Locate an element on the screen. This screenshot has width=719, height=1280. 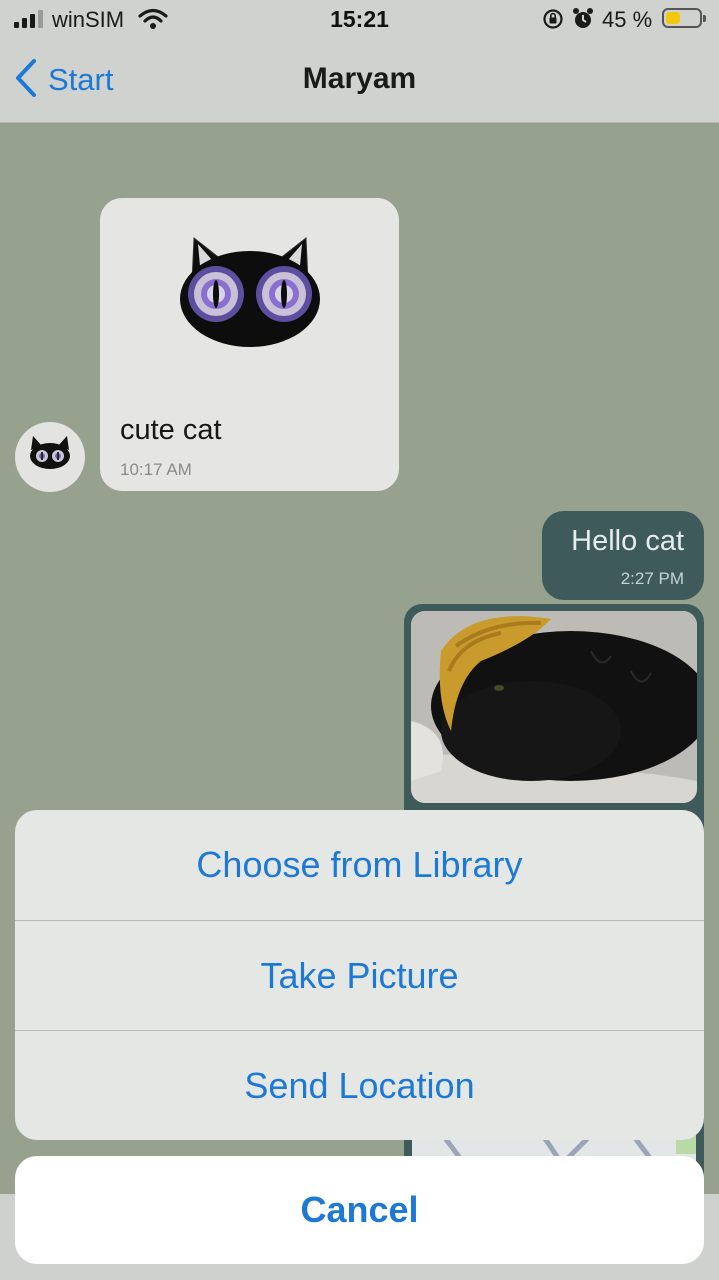
battery-fill is located at coordinates (673, 18).